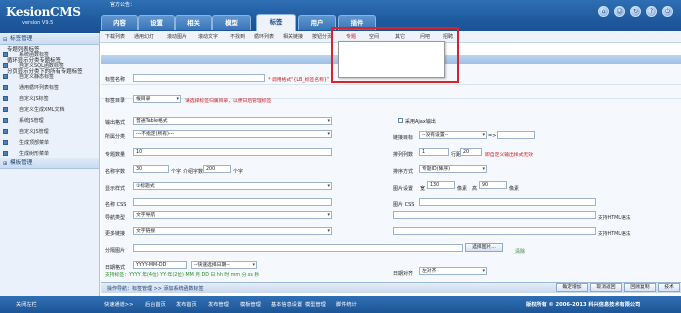  Describe the element at coordinates (115, 218) in the screenshot. I see `nav-type-label: 导航类型` at that location.